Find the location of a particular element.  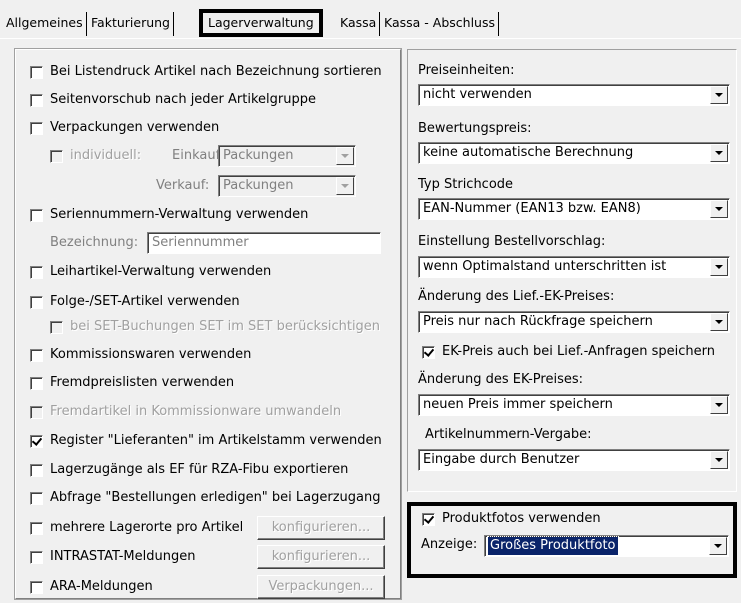

tab-kassa-abschluss: Kassa - Abschluss is located at coordinates (440, 24).